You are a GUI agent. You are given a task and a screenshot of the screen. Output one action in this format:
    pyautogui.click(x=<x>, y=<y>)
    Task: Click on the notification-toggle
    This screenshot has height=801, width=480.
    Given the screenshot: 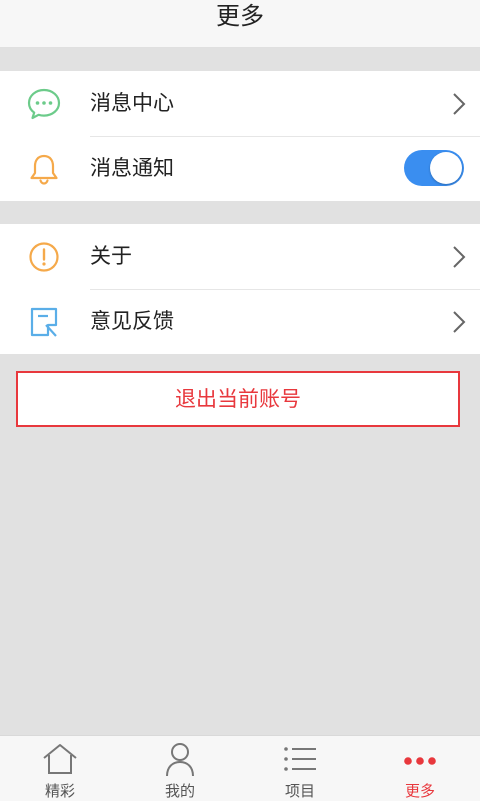 What is the action you would take?
    pyautogui.click(x=434, y=168)
    